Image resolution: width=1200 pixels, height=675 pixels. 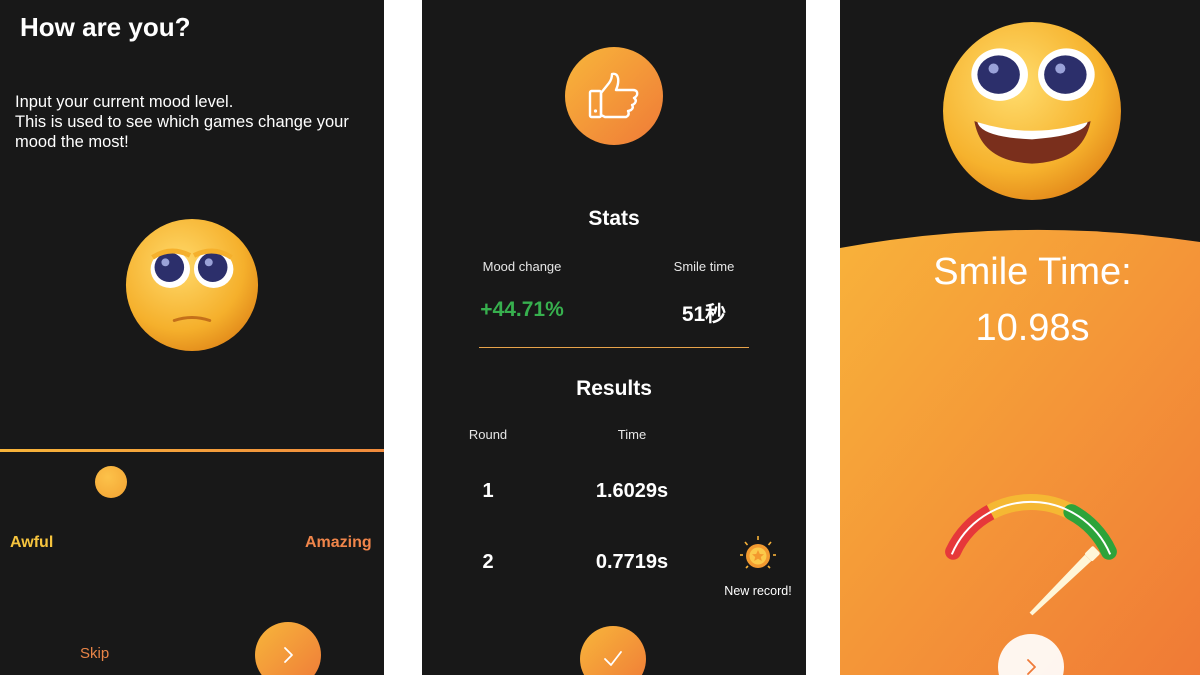 I want to click on table-cell-round: 1, so click(x=488, y=491).